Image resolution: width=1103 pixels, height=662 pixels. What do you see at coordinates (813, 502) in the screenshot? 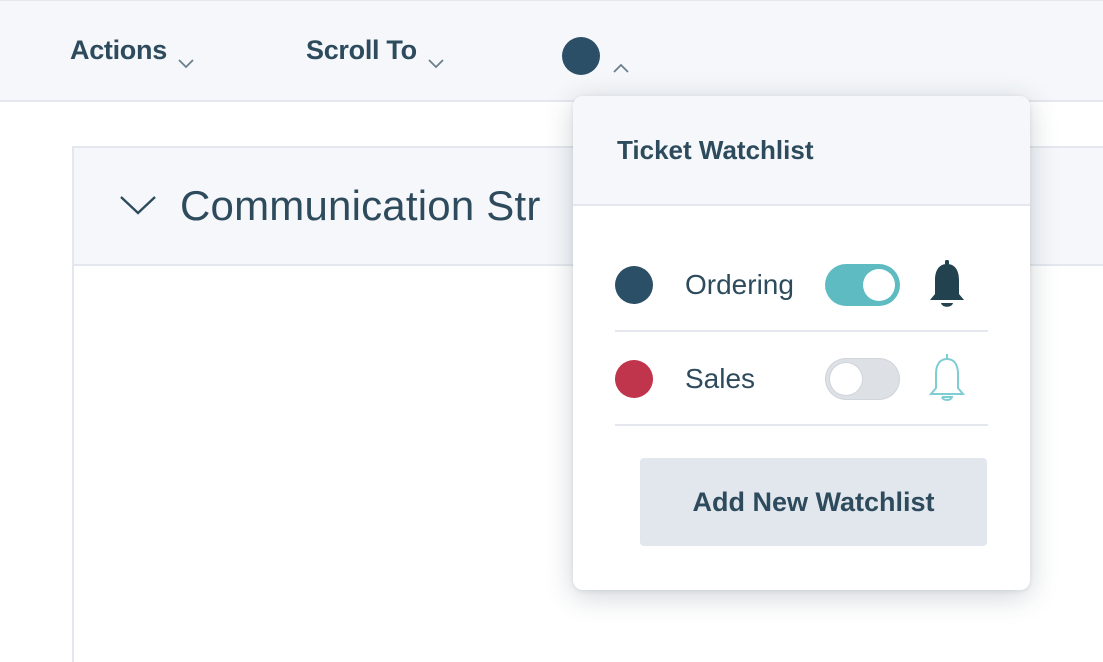
I see `add-new-watchlist-button: Add New Watchlist` at bounding box center [813, 502].